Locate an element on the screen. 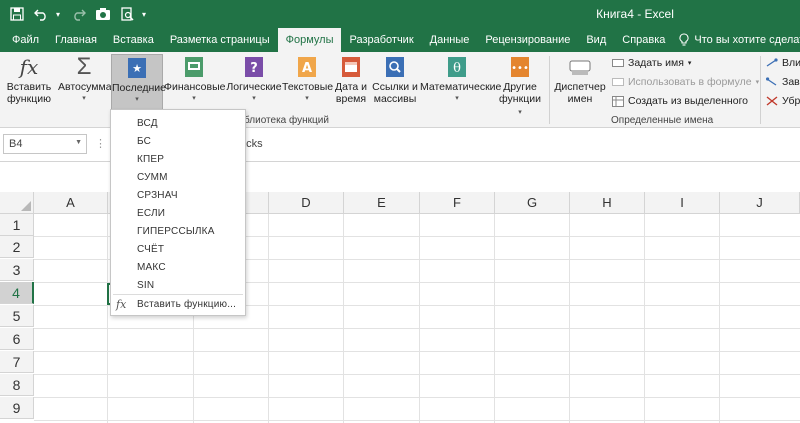 The height and width of the screenshot is (423, 800). column-header-h: H is located at coordinates (607, 203).